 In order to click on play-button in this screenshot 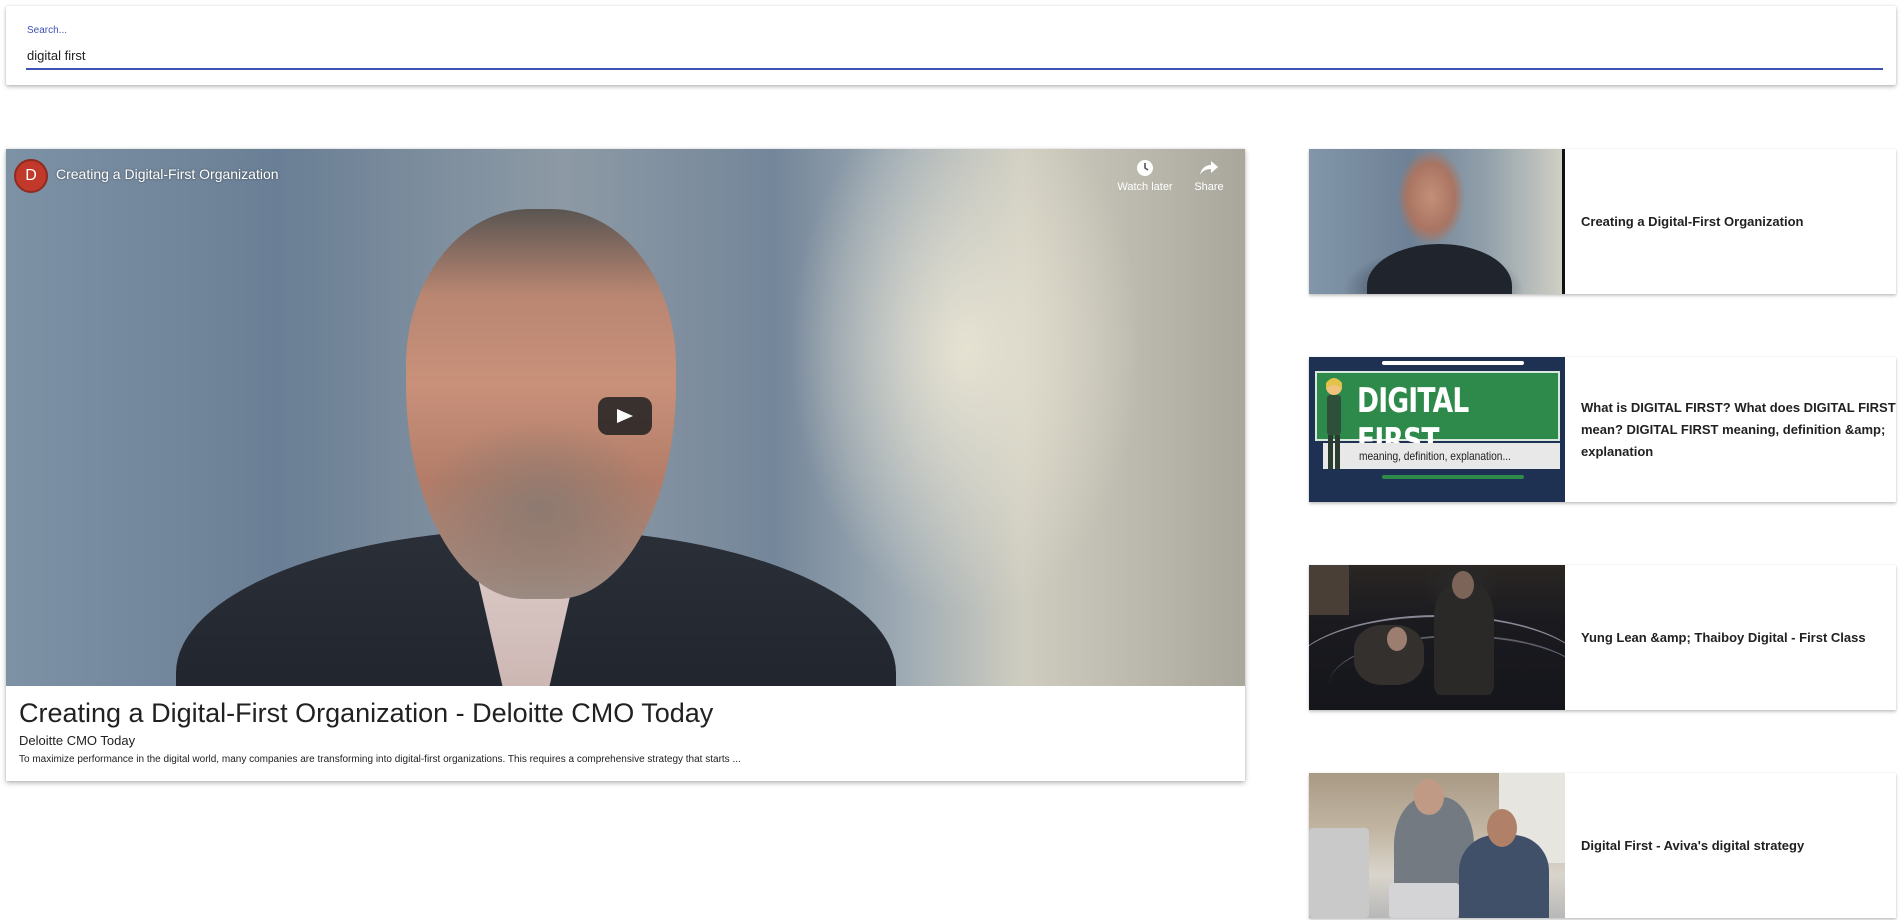, I will do `click(625, 416)`.